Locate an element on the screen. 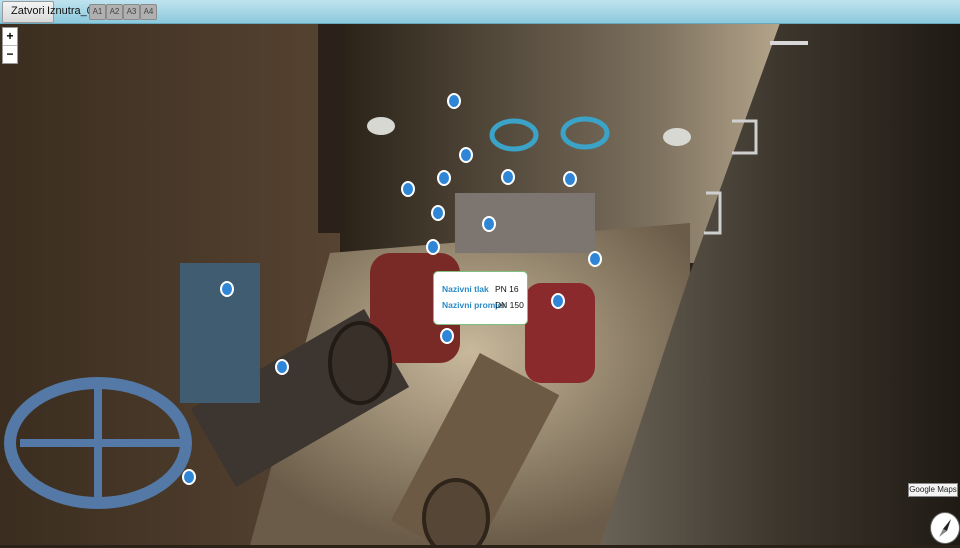  zoom-out-button: − is located at coordinates (10, 54).